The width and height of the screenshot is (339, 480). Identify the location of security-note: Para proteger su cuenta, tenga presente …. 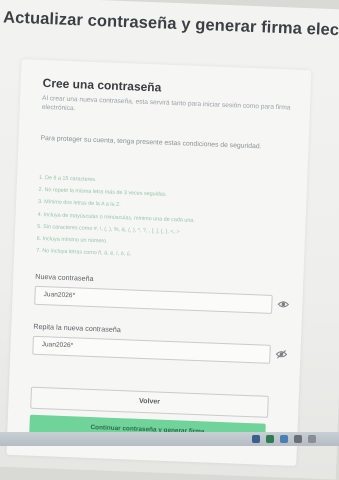
(151, 142).